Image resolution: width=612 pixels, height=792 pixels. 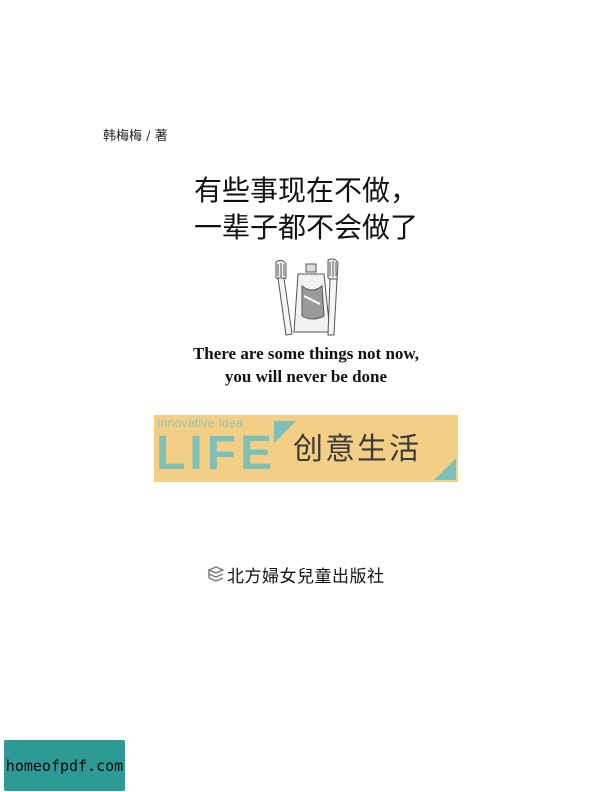 I want to click on watermark-badge: homeofpdf.com, so click(x=64, y=765).